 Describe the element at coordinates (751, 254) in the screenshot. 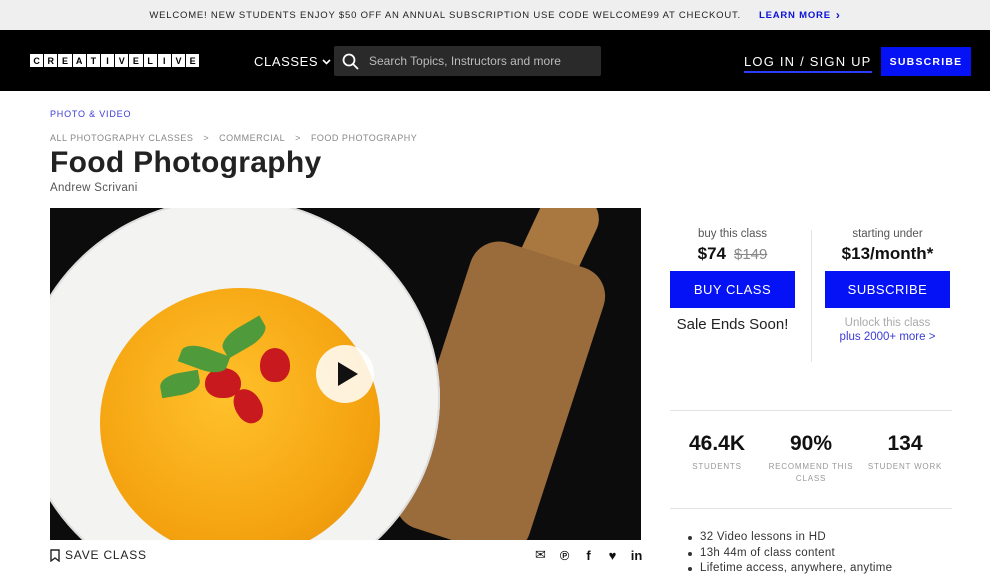

I see `original-price: $149` at that location.